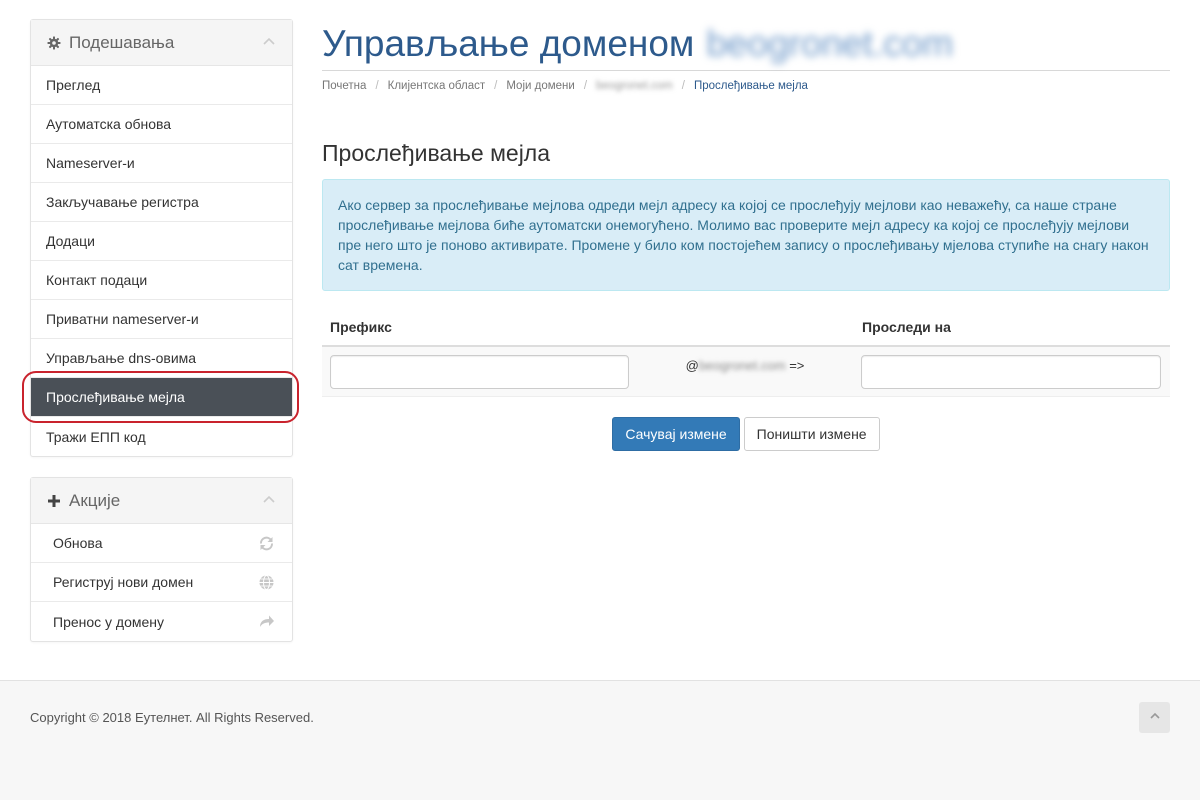 Image resolution: width=1200 pixels, height=800 pixels. I want to click on action-label: Обнова, so click(78, 543).